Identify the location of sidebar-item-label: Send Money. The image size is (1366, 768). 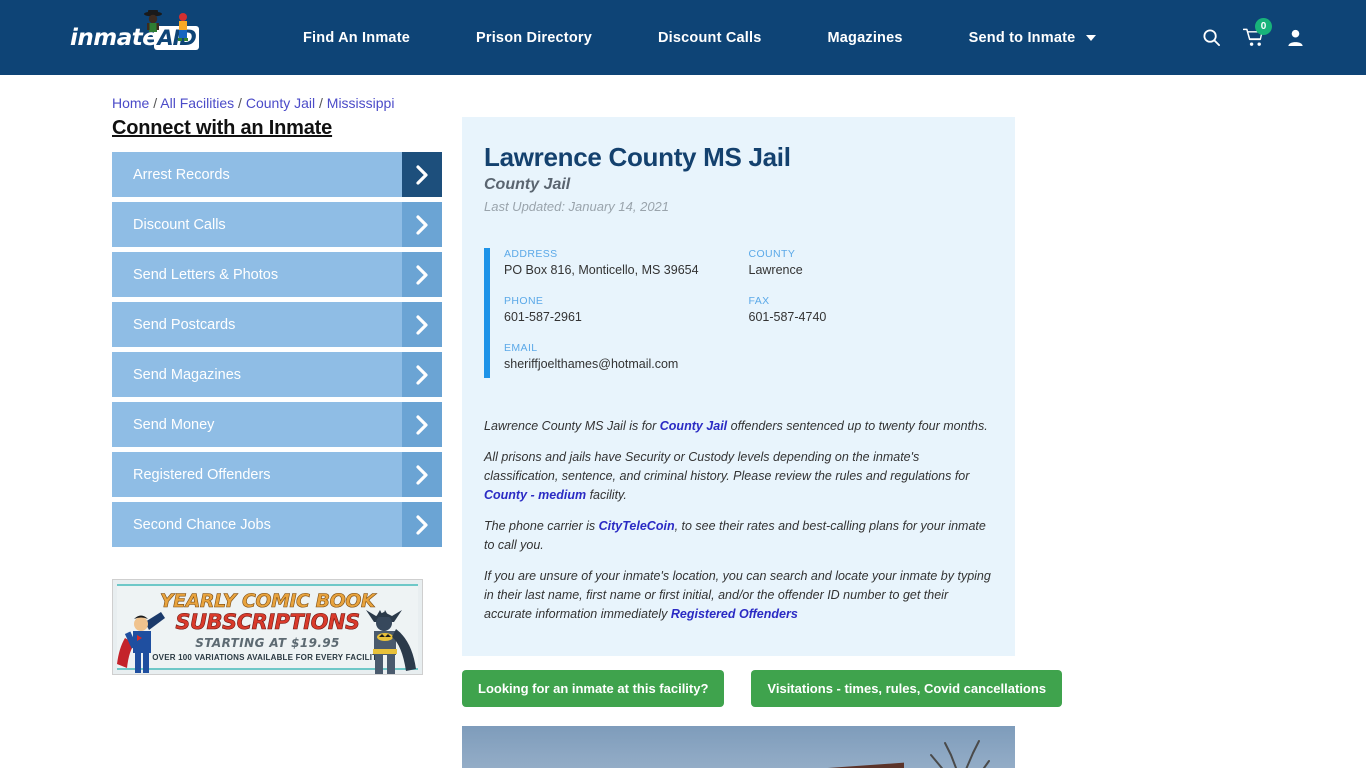
(174, 424).